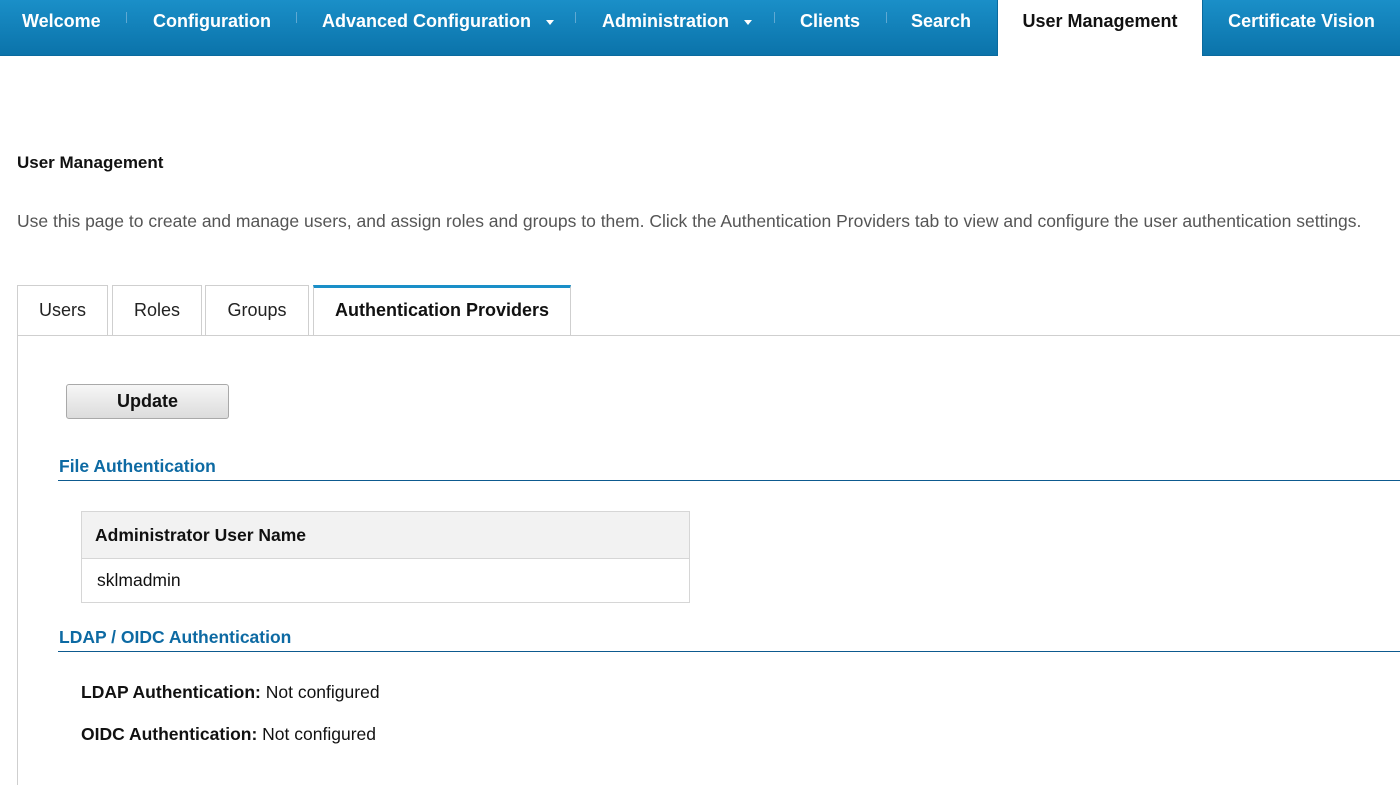 This screenshot has height=785, width=1400. I want to click on ldap-authentication-status: LDAP Authentication: Not configured, so click(230, 692).